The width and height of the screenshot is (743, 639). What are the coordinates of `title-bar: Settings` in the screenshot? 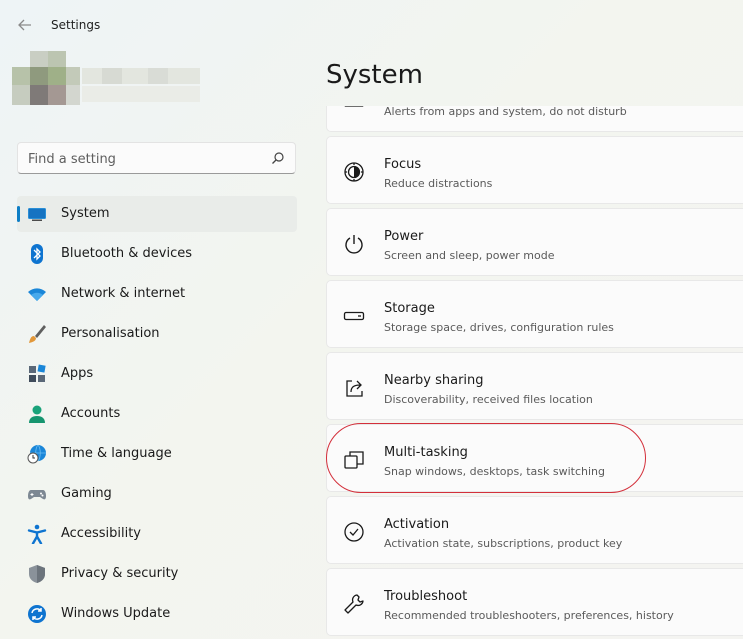 It's located at (371, 25).